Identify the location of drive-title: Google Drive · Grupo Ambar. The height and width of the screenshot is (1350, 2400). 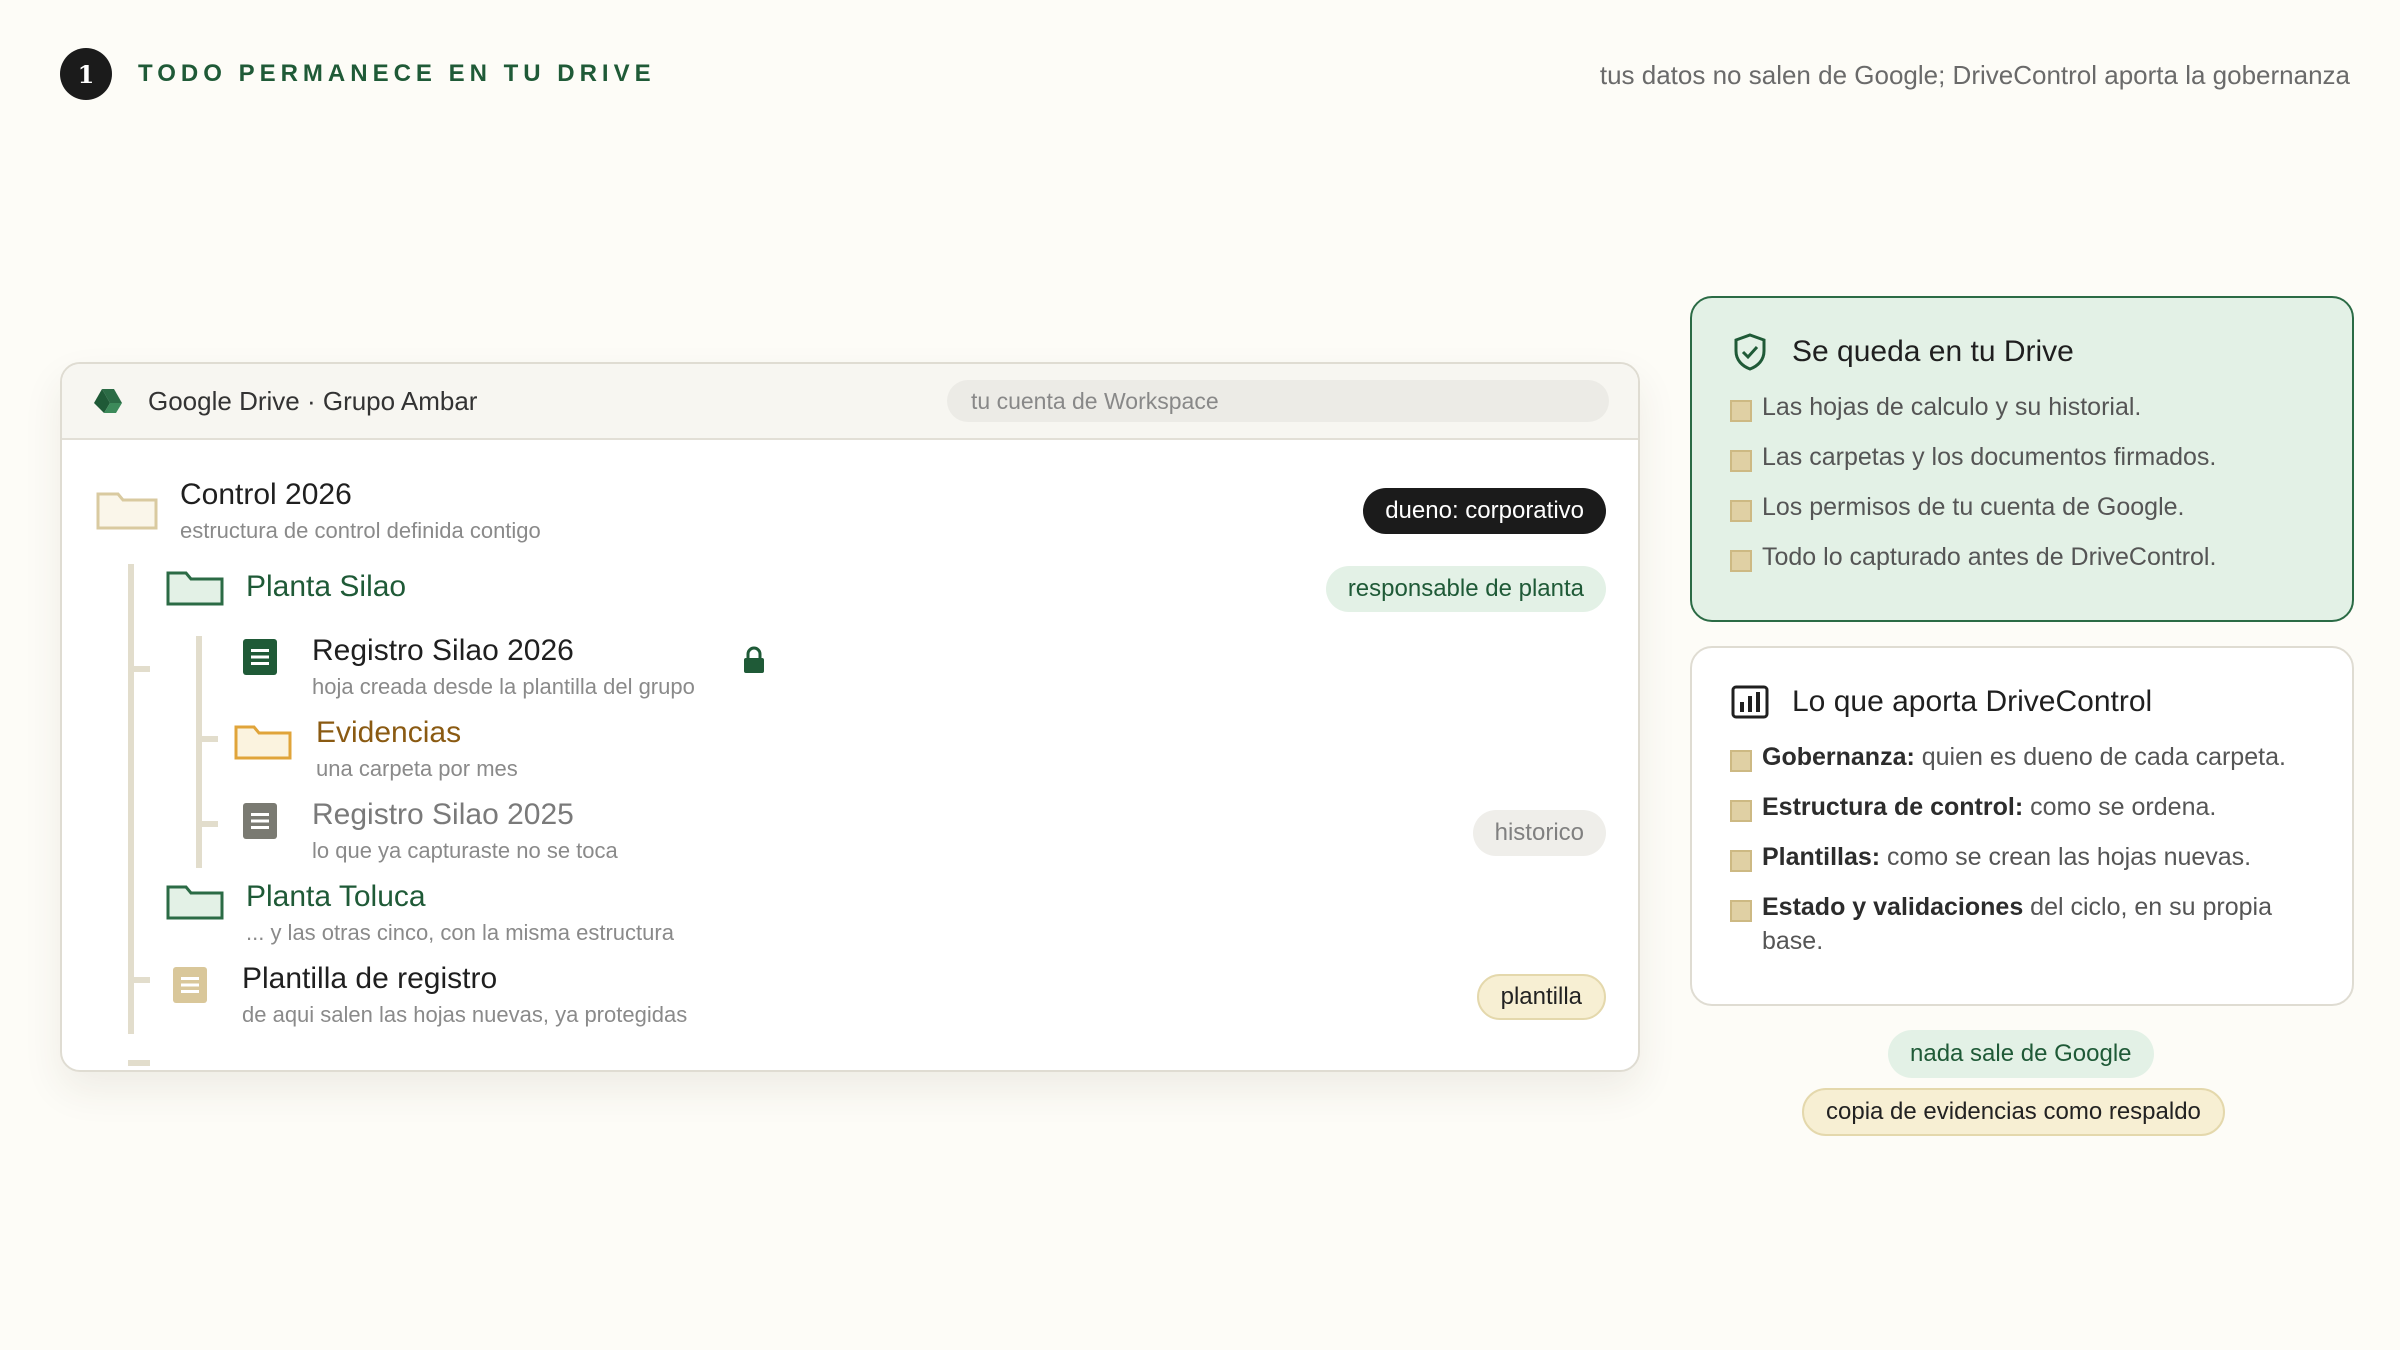
(313, 400).